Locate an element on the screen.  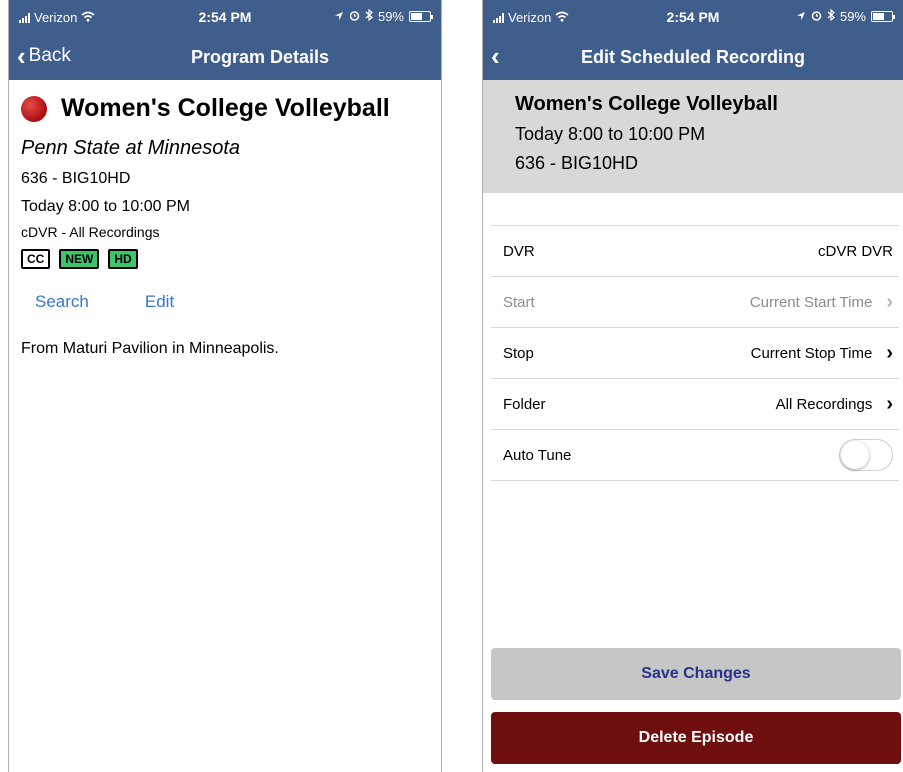
recording-info: cDVR - All Recordings is located at coordinates (90, 232).